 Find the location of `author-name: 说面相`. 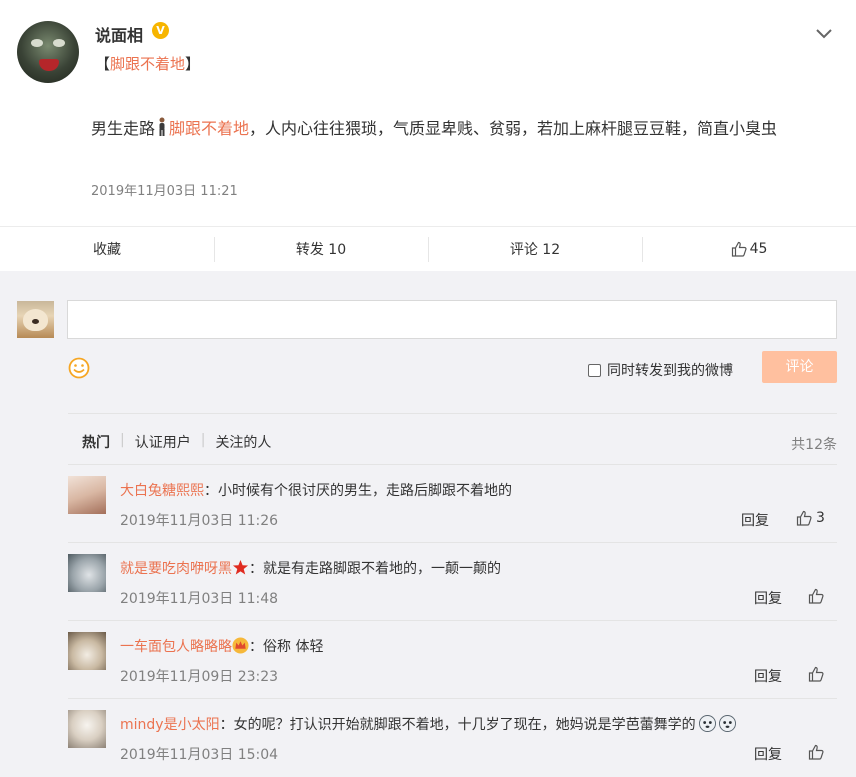

author-name: 说面相 is located at coordinates (119, 34).